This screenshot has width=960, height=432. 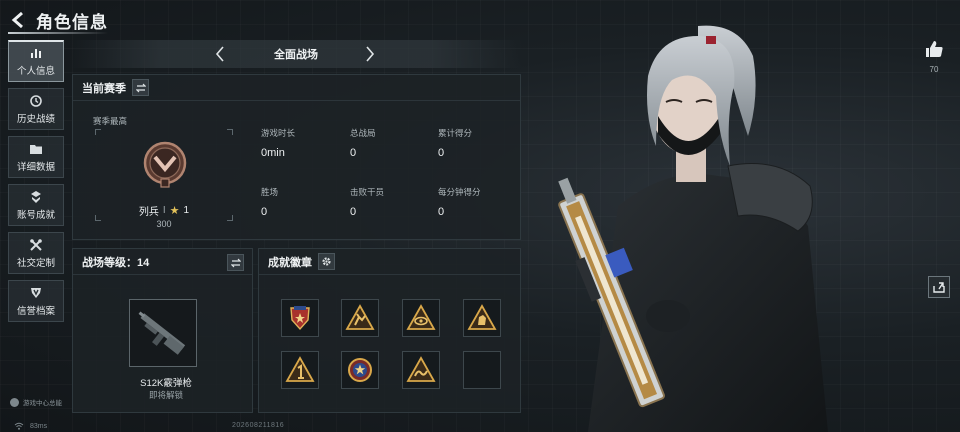 I want to click on stat-score-per-minute: 每分钟得分 0, so click(x=483, y=202).